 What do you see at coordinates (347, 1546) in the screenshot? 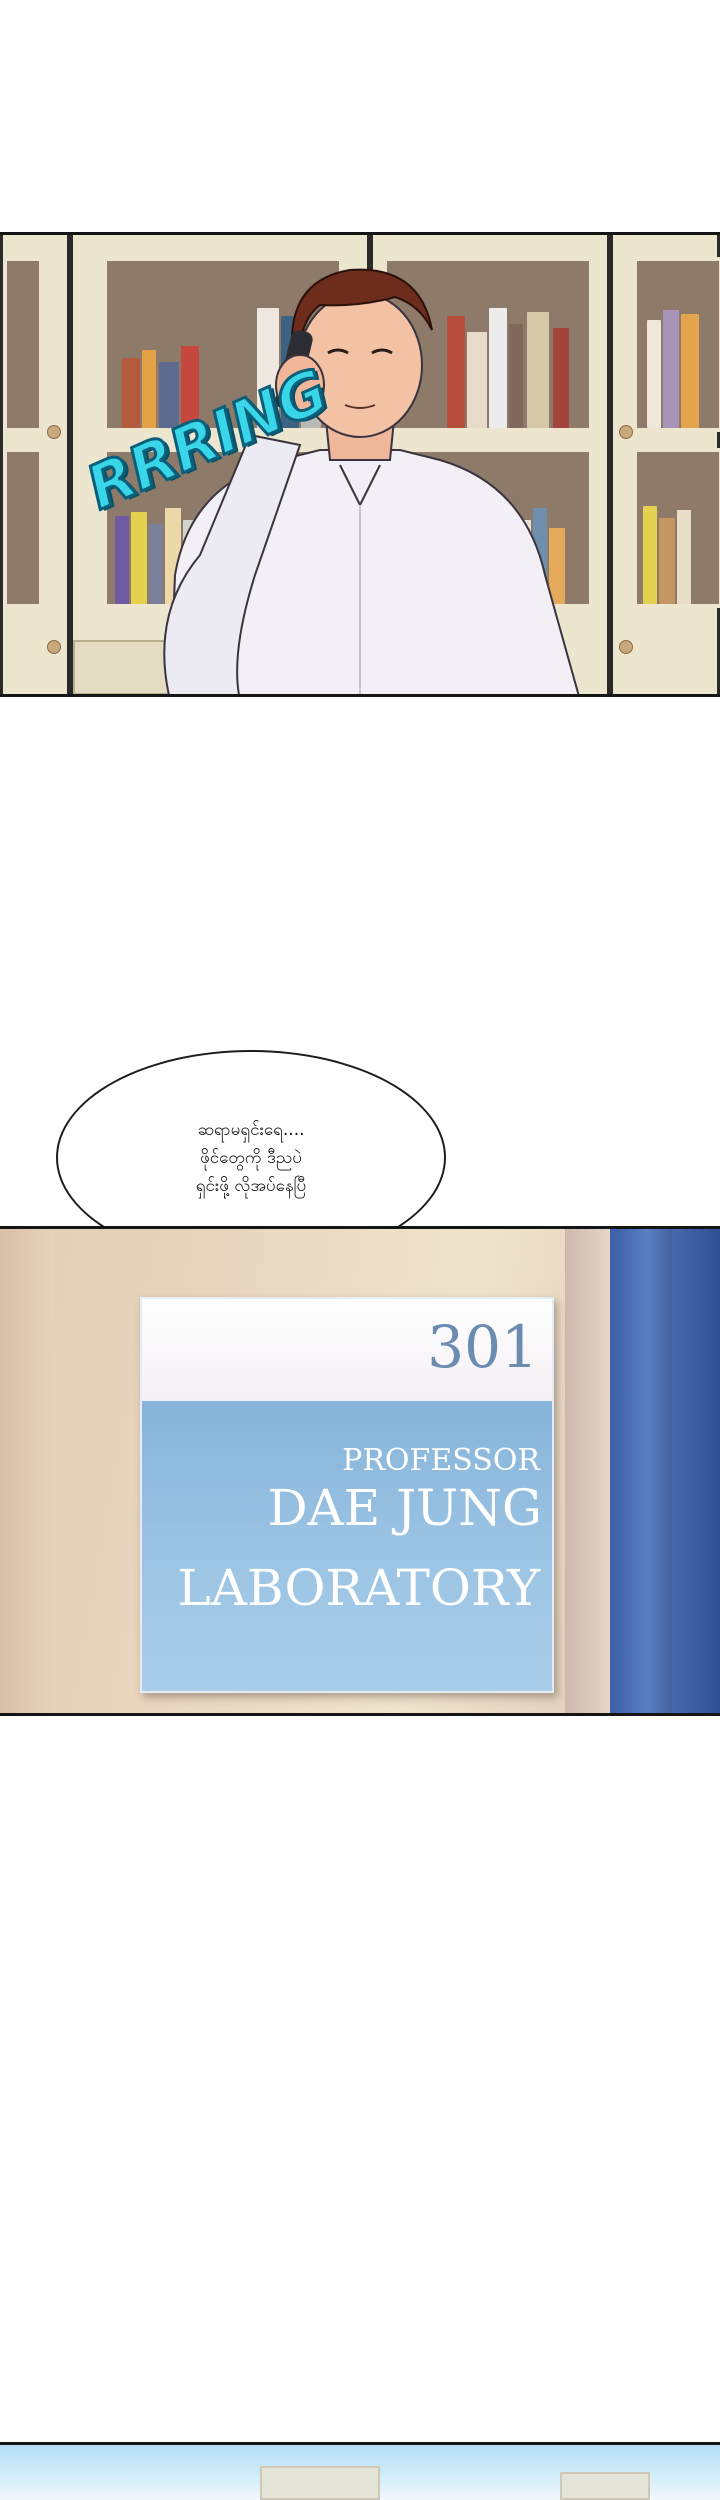
I see `sign-body: PROFESSOR DAE JUNG LABORATORY` at bounding box center [347, 1546].